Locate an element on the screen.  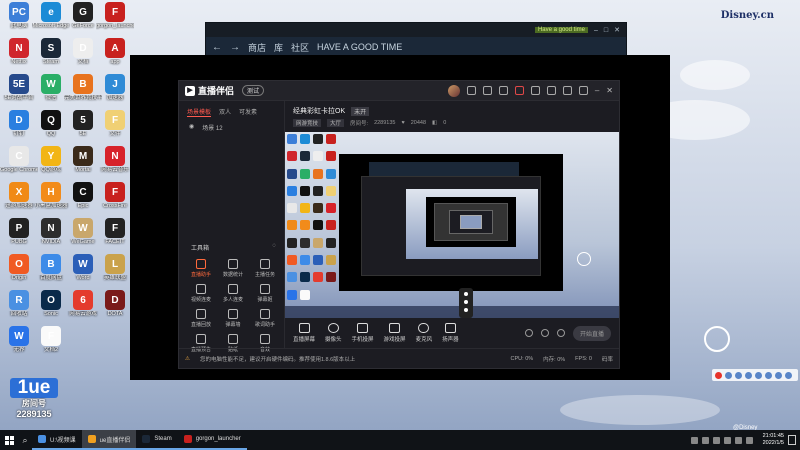
tab-dual: 双人 is located at coordinates (225, 112).